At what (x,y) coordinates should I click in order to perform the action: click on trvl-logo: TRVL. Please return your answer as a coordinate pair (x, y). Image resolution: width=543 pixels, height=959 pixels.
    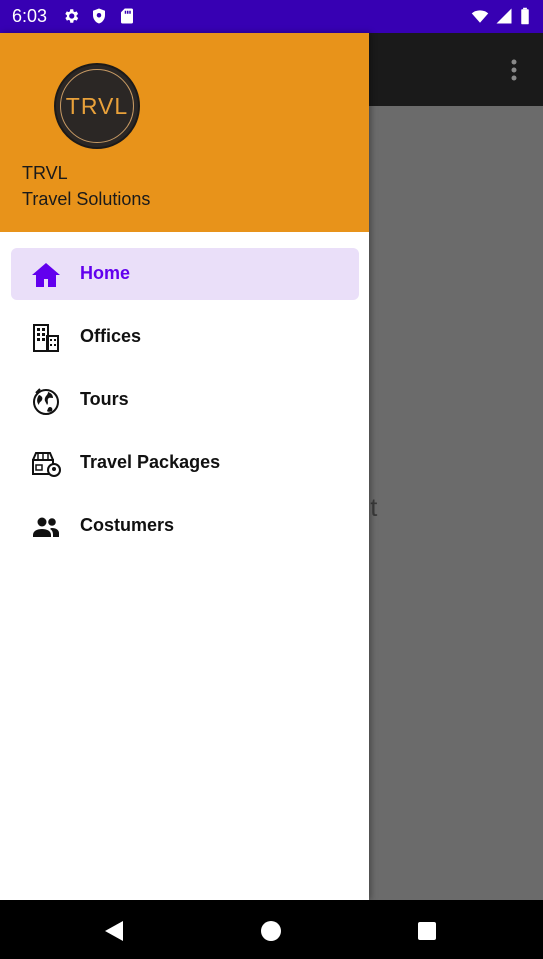
    Looking at the image, I should click on (97, 106).